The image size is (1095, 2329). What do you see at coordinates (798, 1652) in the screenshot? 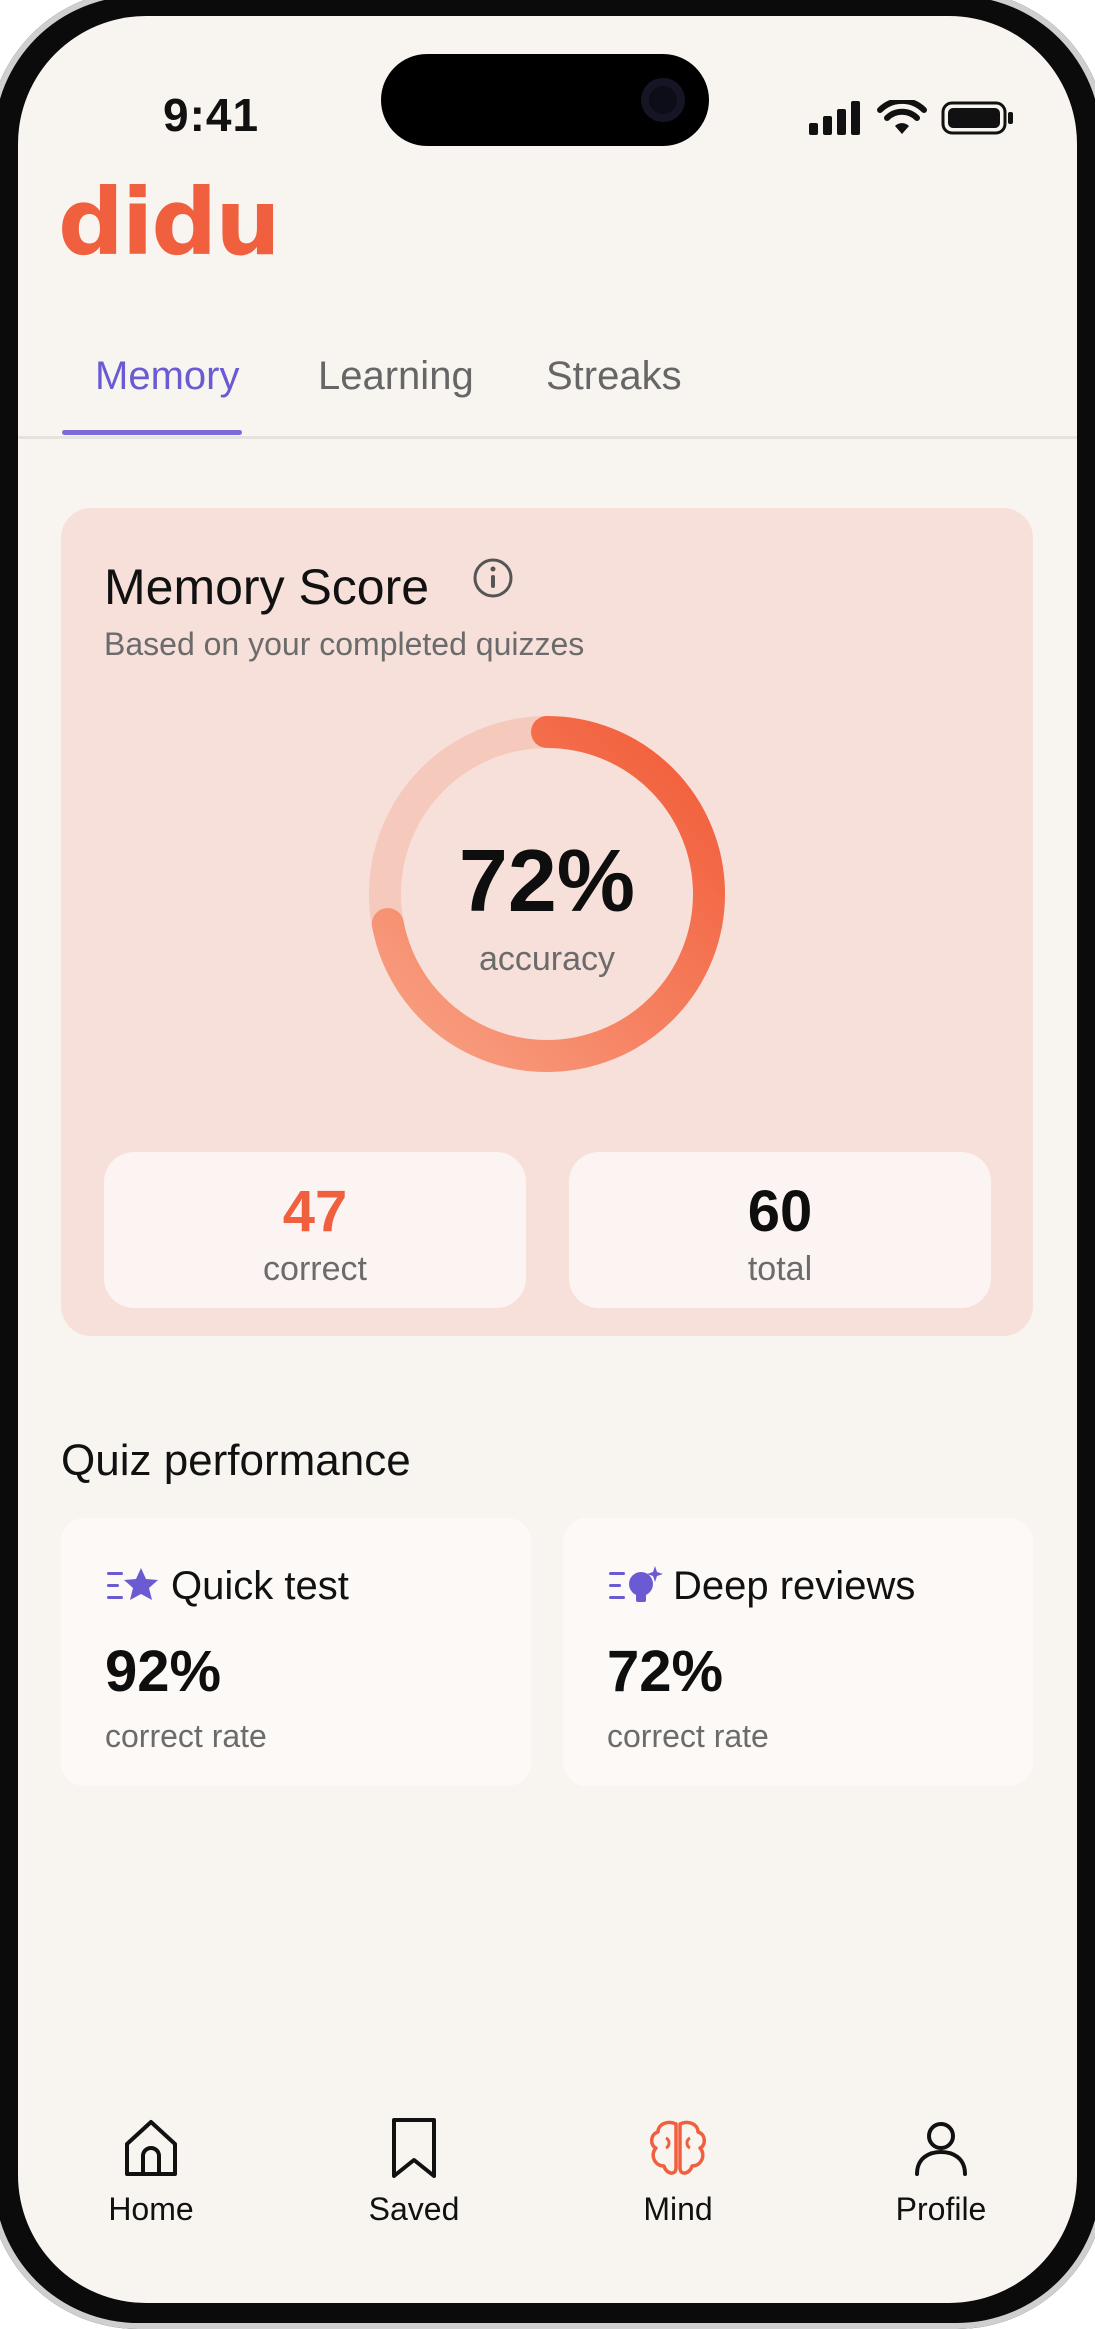
I see `deep-reviews-card: Deep reviews 72% correct rate` at bounding box center [798, 1652].